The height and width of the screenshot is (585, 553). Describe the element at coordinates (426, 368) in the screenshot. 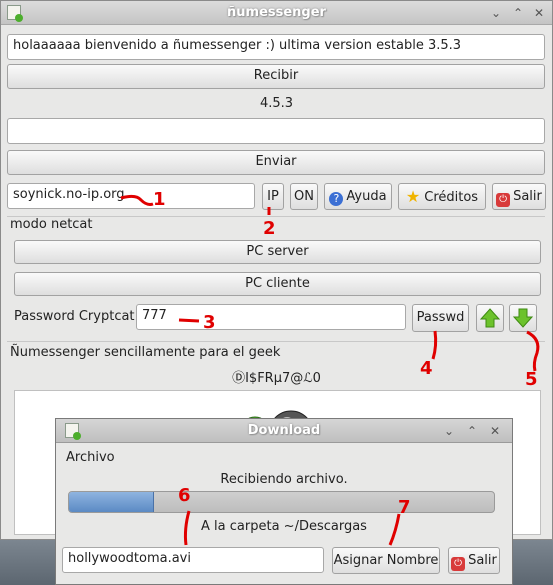

I see `annotation-4: 4` at that location.